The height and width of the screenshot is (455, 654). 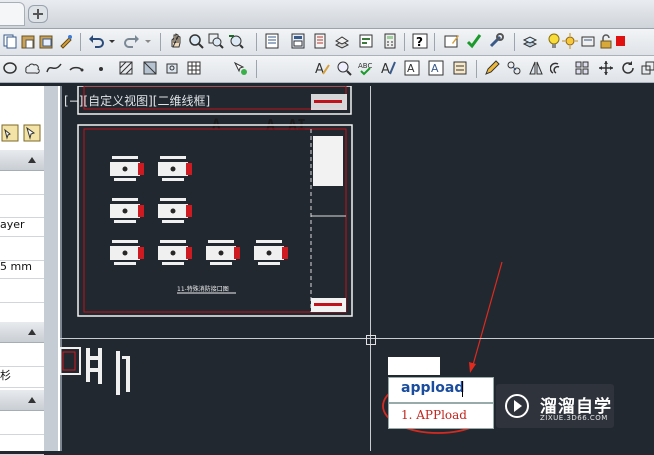 What do you see at coordinates (22, 376) in the screenshot?
I see `palette-row: 杉` at bounding box center [22, 376].